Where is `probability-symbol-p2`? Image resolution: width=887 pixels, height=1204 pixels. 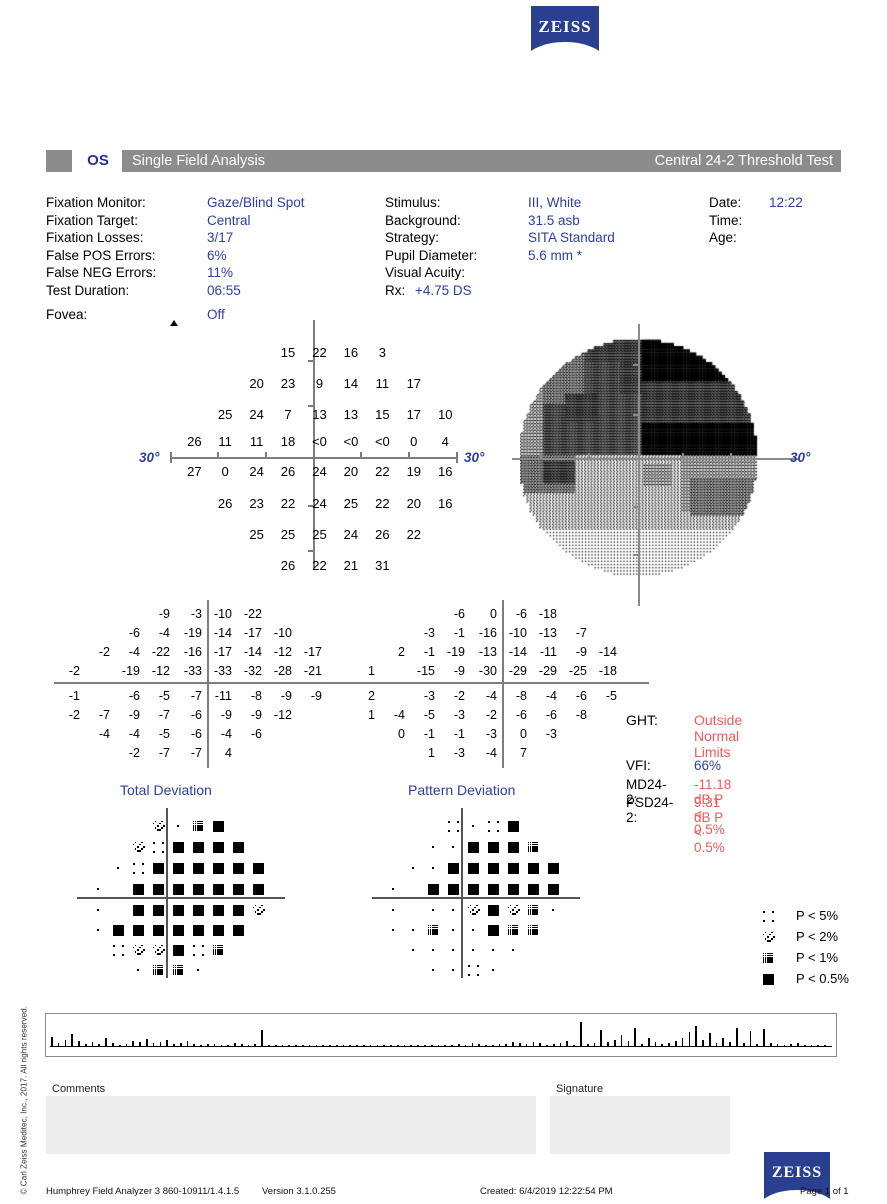
probability-symbol-p2 is located at coordinates (513, 910).